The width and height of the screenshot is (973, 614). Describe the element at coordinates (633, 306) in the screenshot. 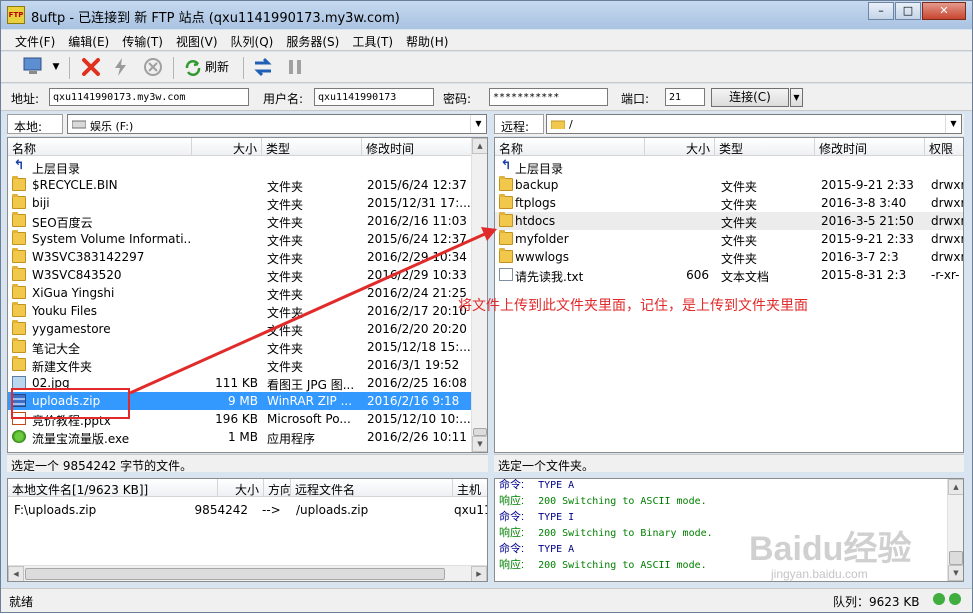

I see `annotation-text: 将文件上传到此文件夹里面，记住，是上传到文件夹里面` at that location.